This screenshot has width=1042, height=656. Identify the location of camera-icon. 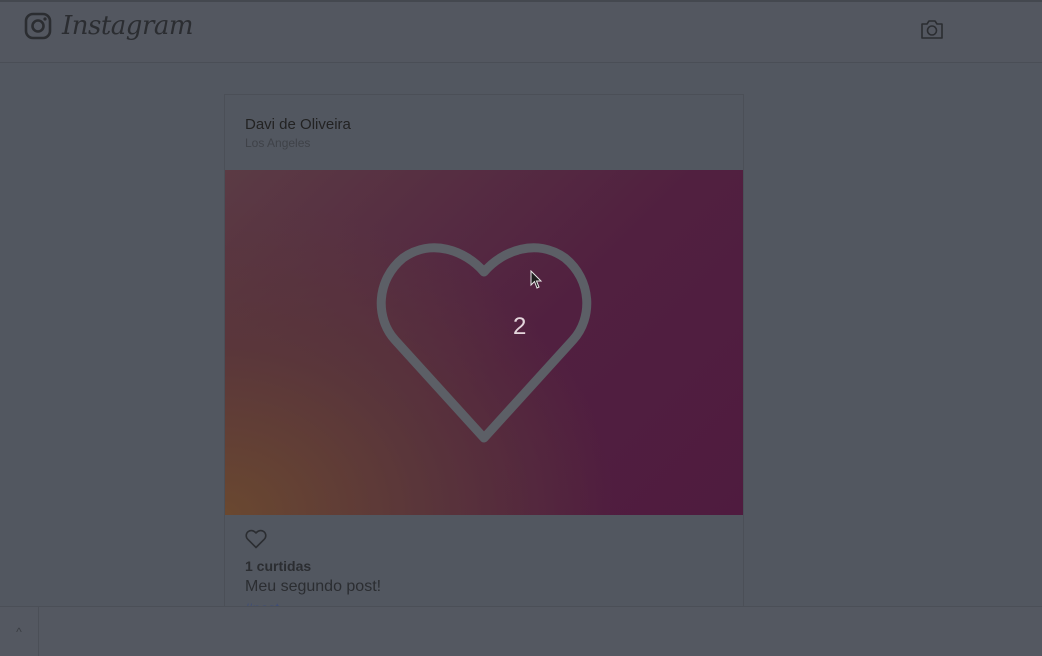
(932, 29).